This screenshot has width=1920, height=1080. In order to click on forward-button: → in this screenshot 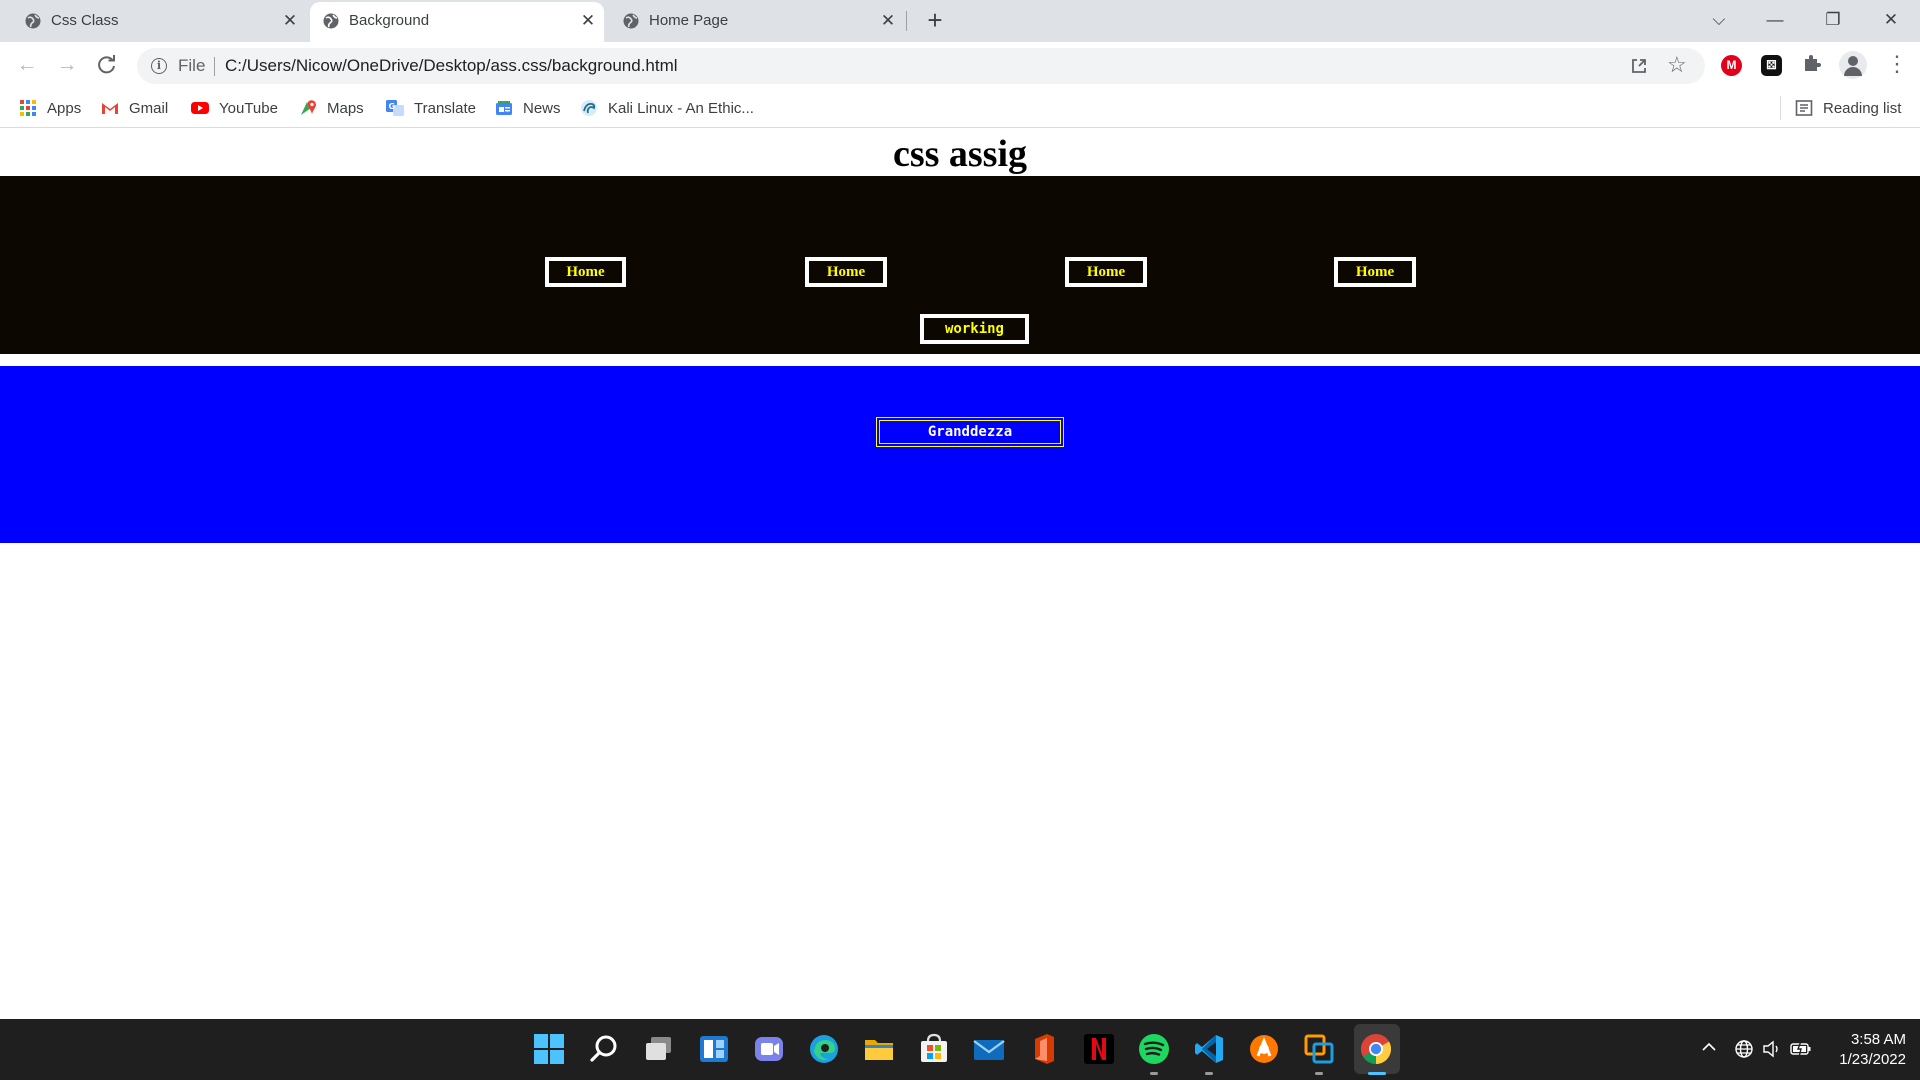, I will do `click(67, 65)`.